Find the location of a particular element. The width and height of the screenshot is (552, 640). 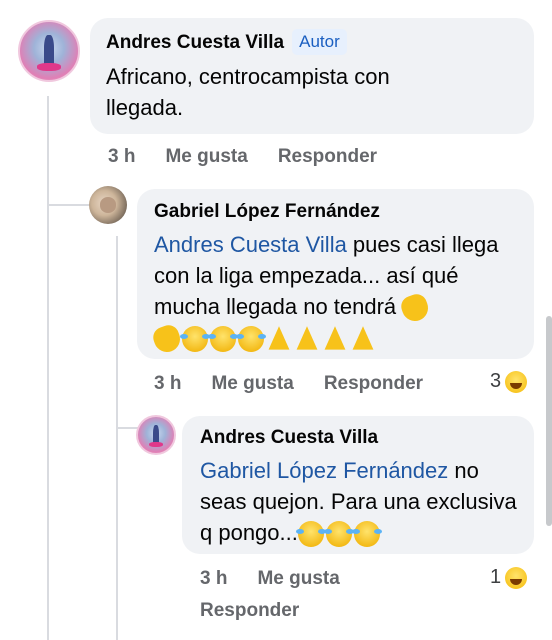

reaction-count: 3 is located at coordinates (496, 381).